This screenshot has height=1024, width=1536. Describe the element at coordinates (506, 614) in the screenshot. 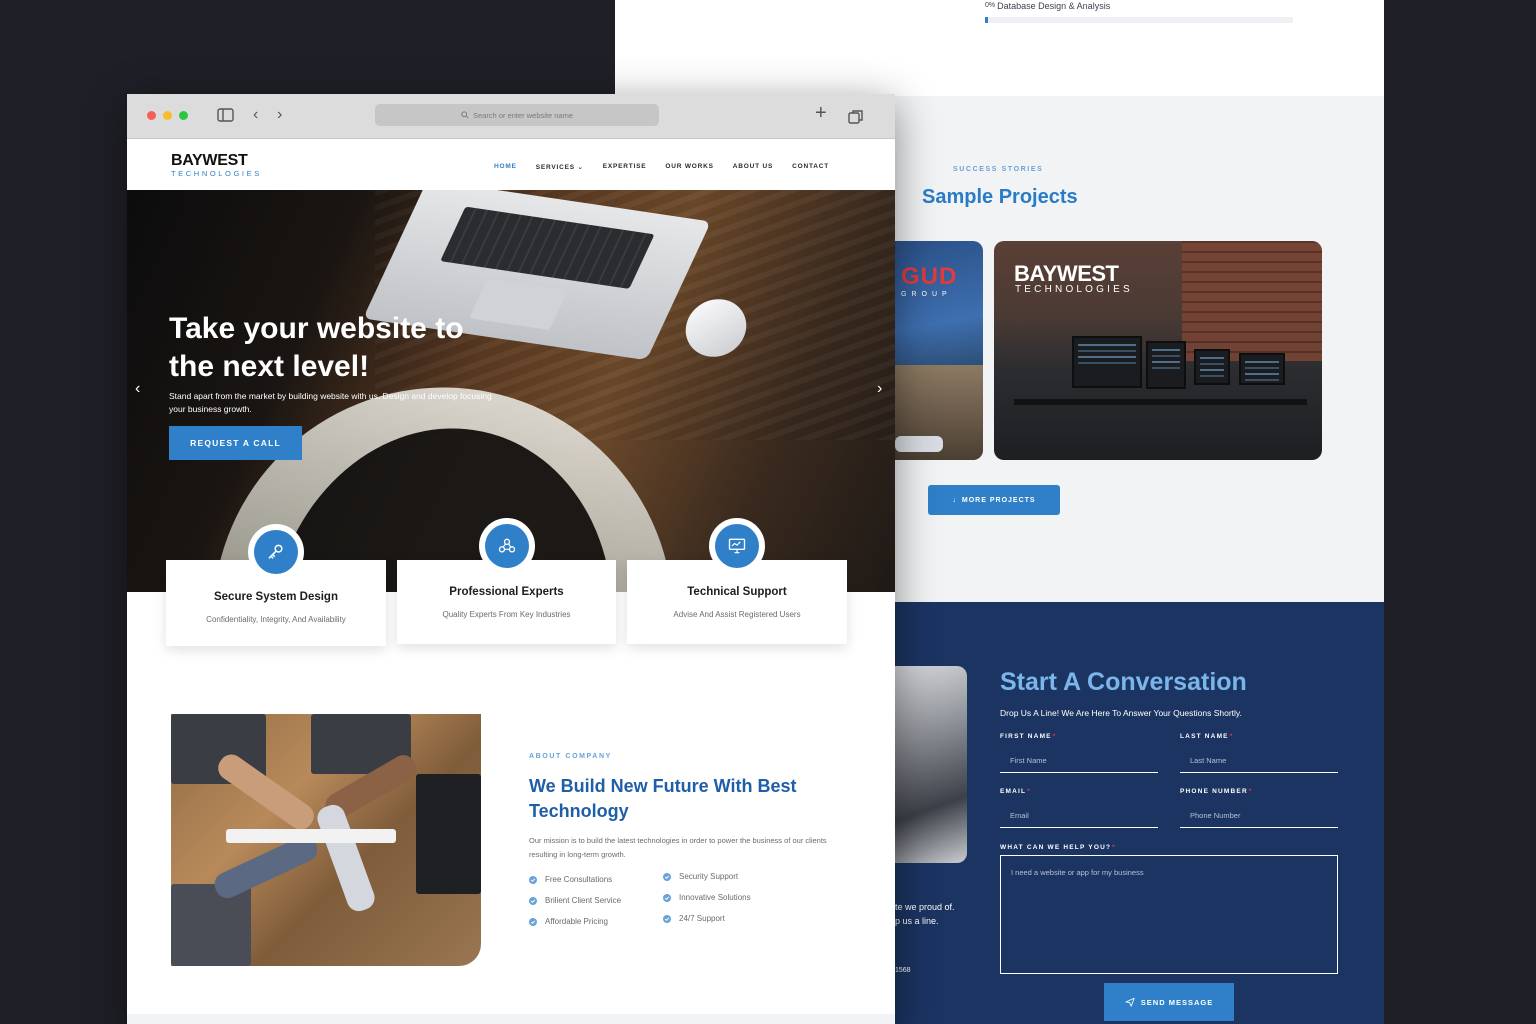

I see `feature-subtitle: Quality Experts From Key Industries` at that location.